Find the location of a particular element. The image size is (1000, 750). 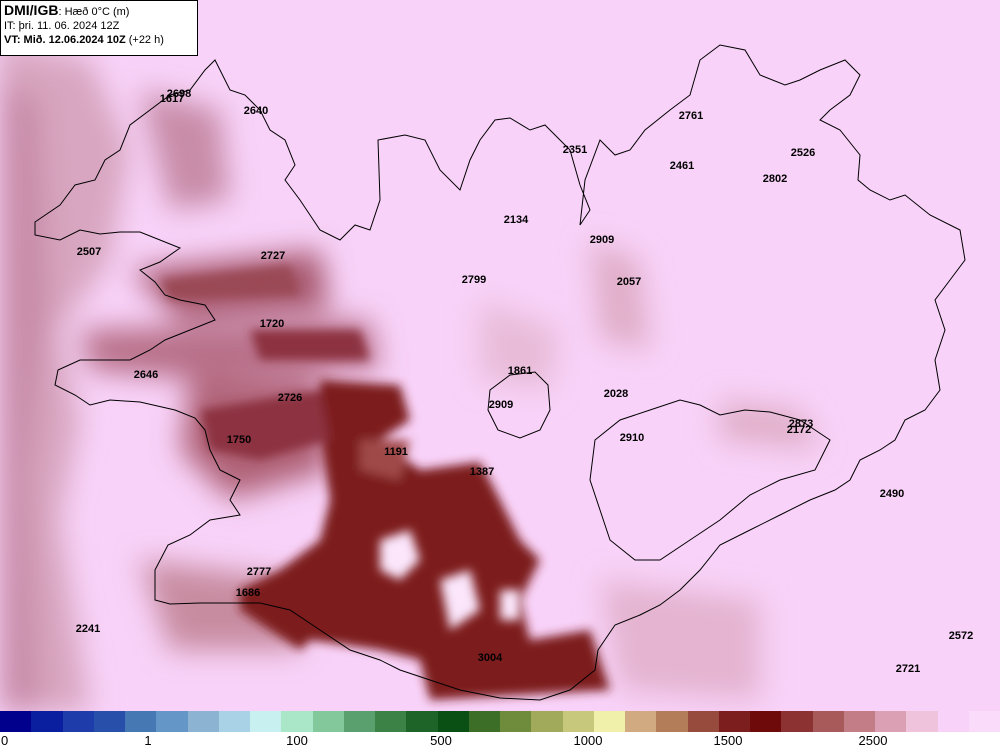

value-label: 3004 is located at coordinates (490, 658).